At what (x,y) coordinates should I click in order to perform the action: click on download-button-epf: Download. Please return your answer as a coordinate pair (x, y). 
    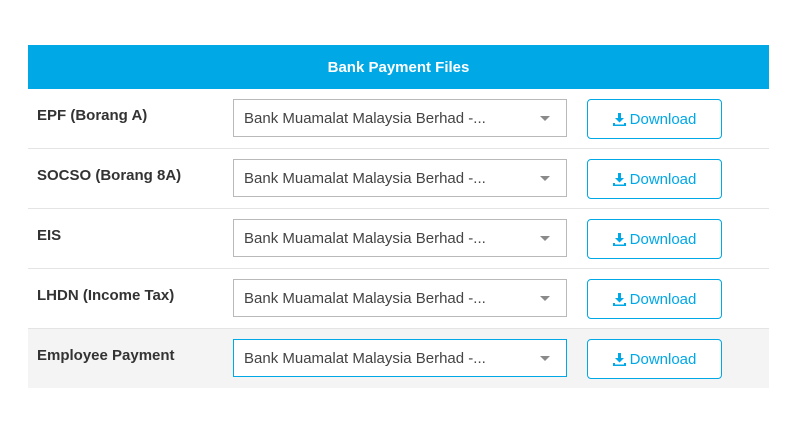
    Looking at the image, I should click on (654, 119).